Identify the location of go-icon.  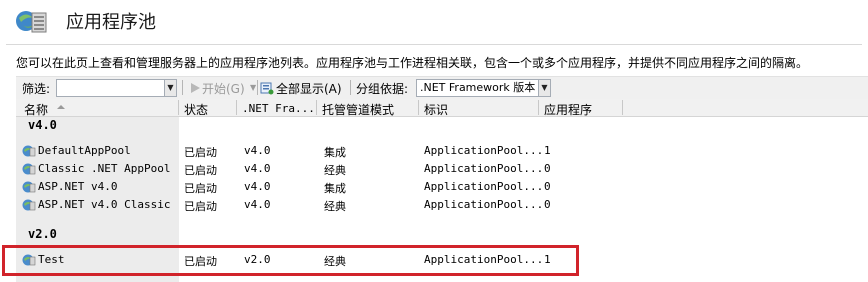
(195, 88).